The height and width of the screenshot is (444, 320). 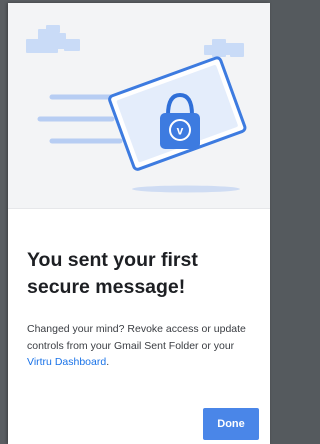 I want to click on done-button: Done, so click(x=231, y=424).